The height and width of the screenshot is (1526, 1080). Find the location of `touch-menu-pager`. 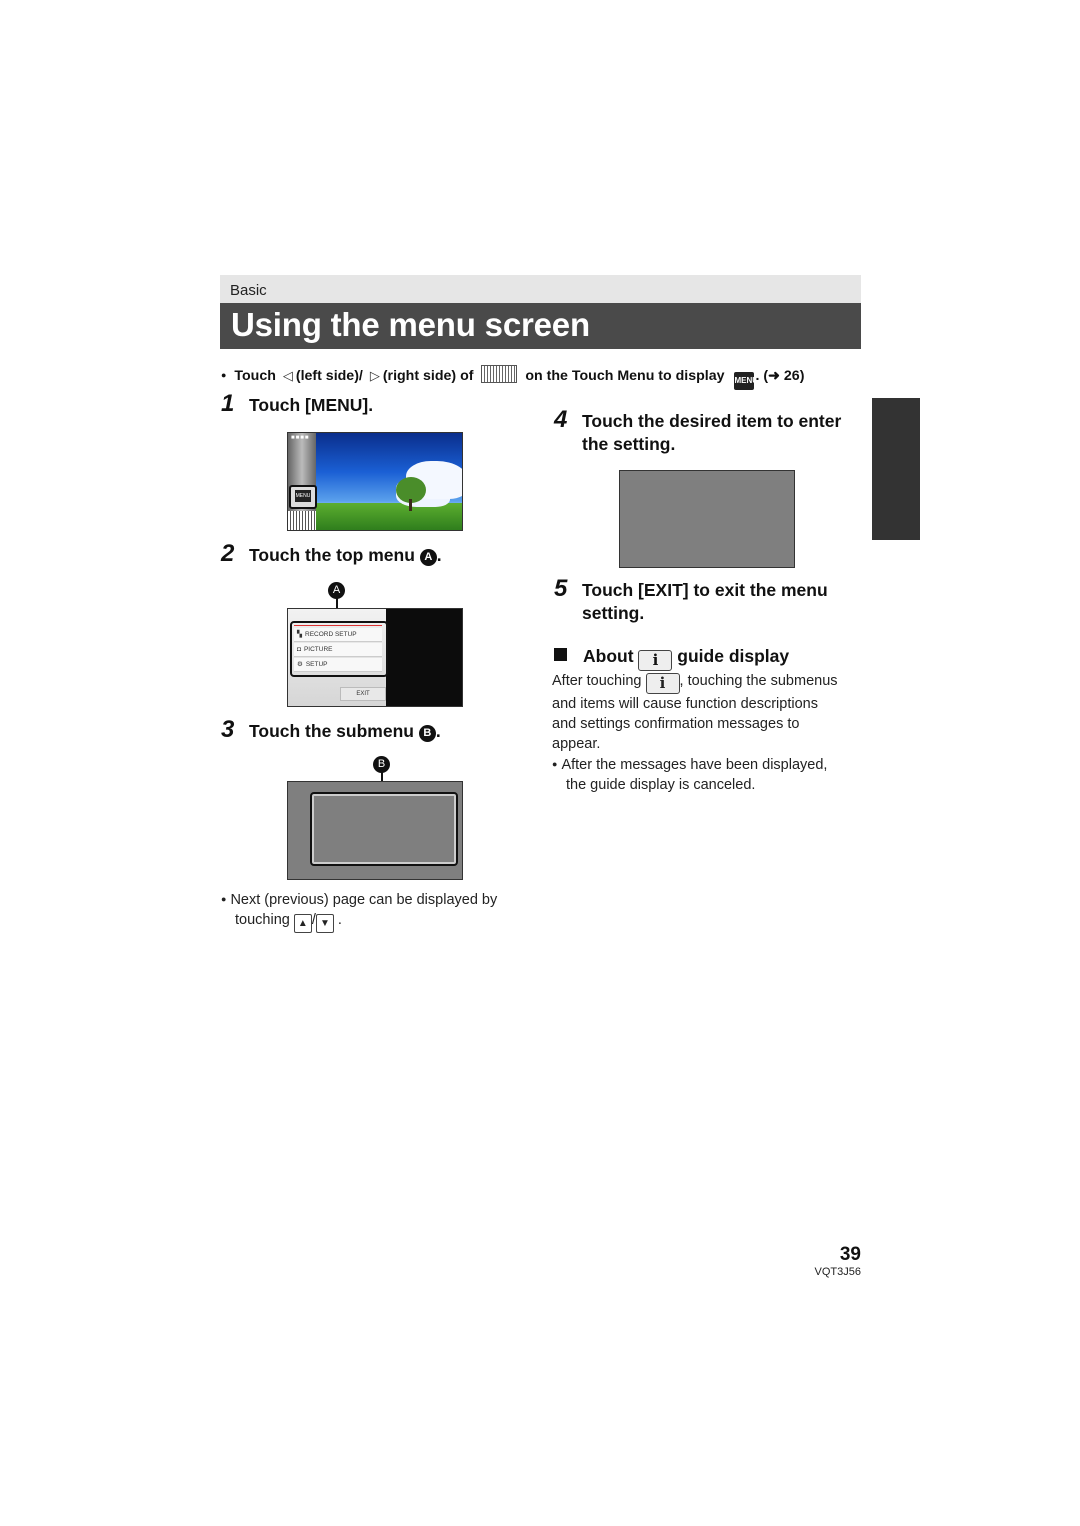

touch-menu-pager is located at coordinates (302, 520).